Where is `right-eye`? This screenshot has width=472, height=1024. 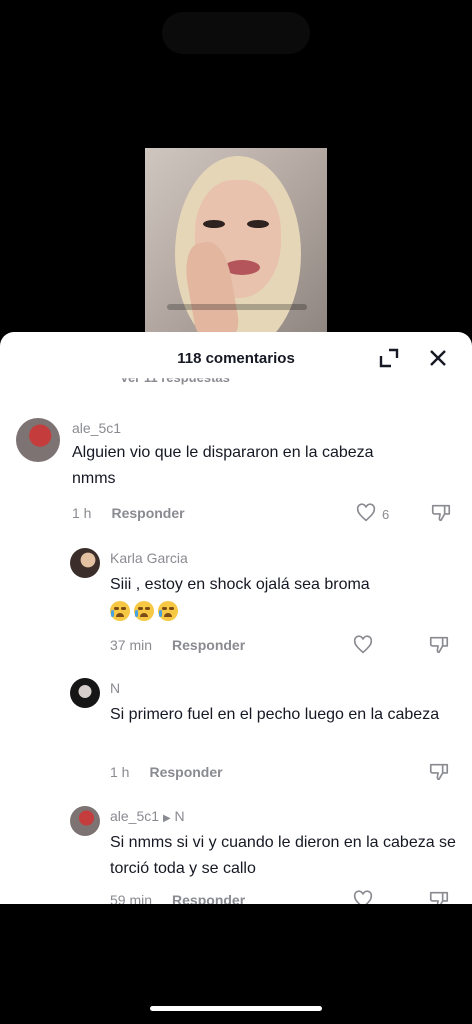
right-eye is located at coordinates (258, 224).